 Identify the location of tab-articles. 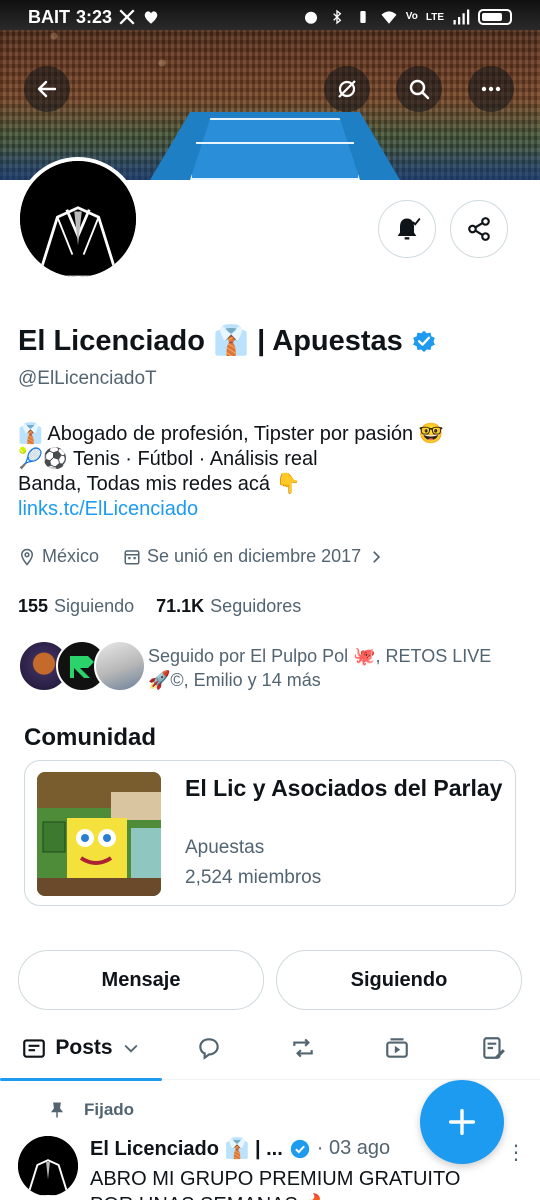
(493, 1048).